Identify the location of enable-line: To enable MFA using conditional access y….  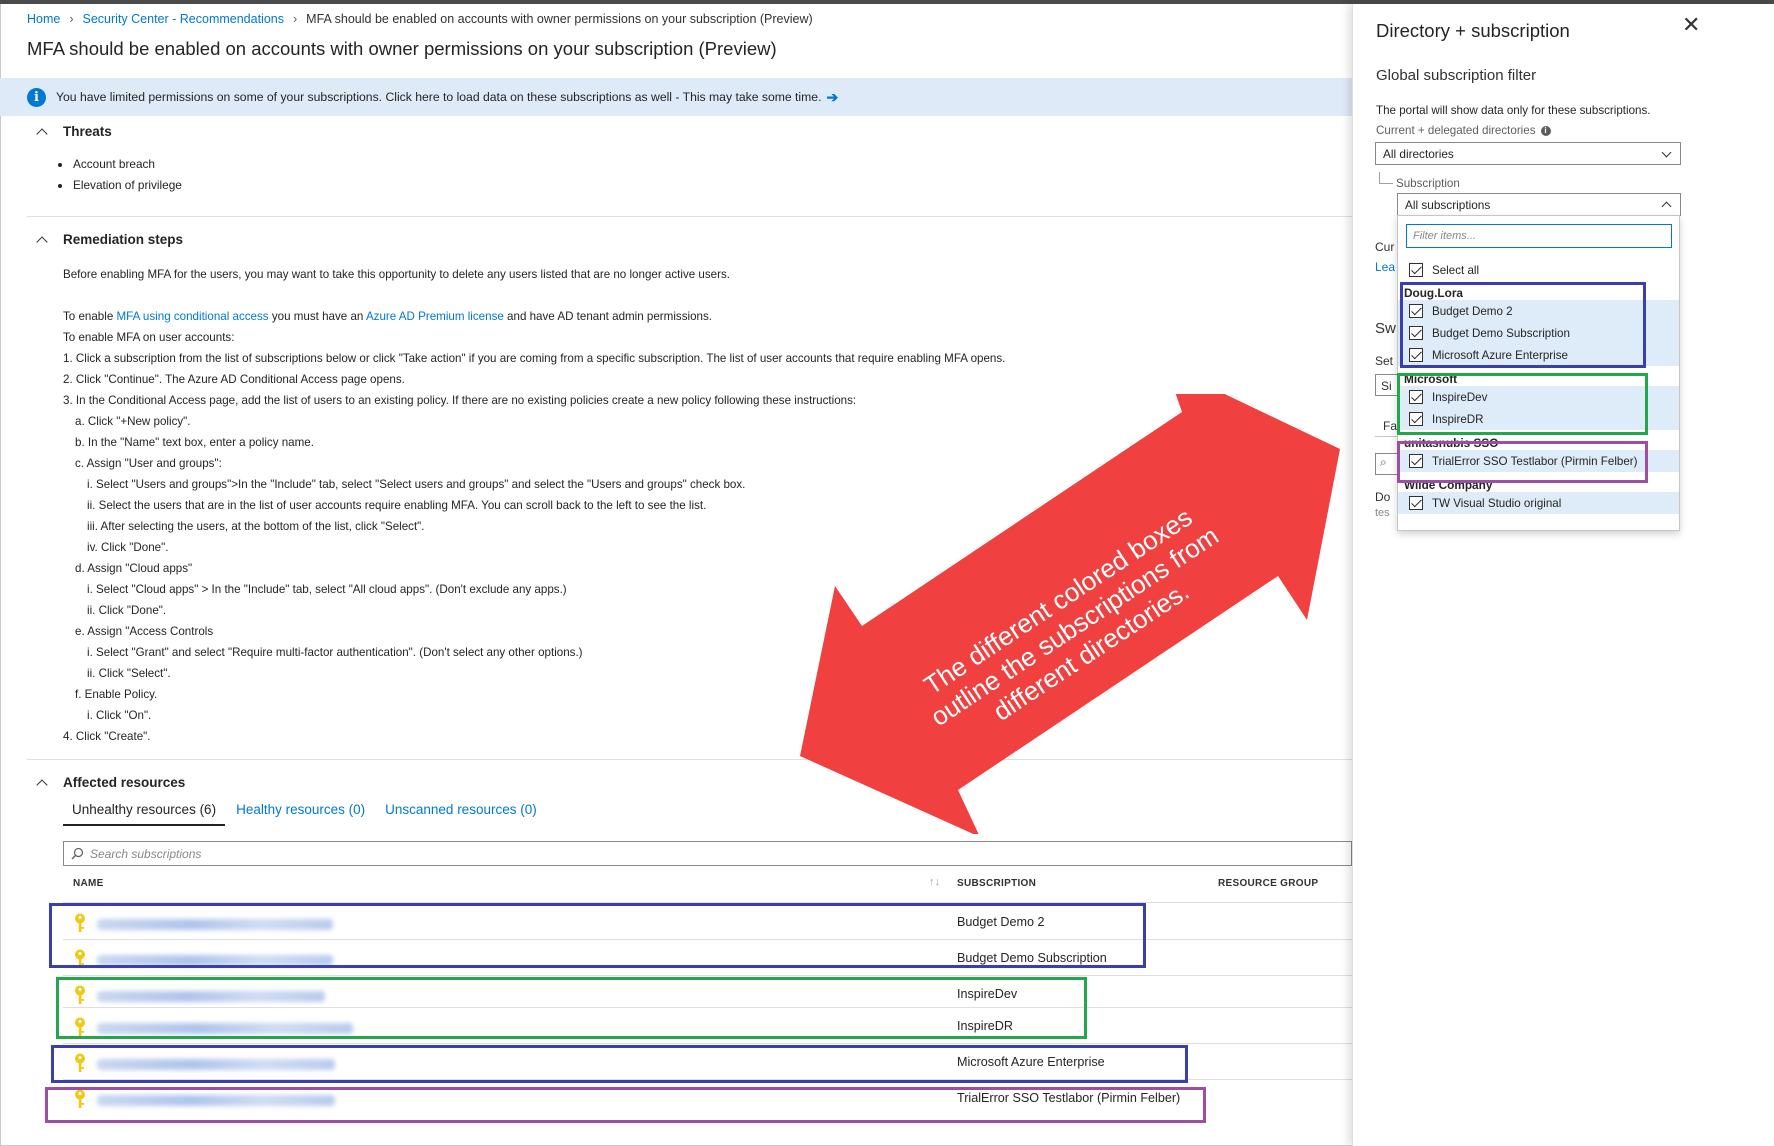
(563, 316).